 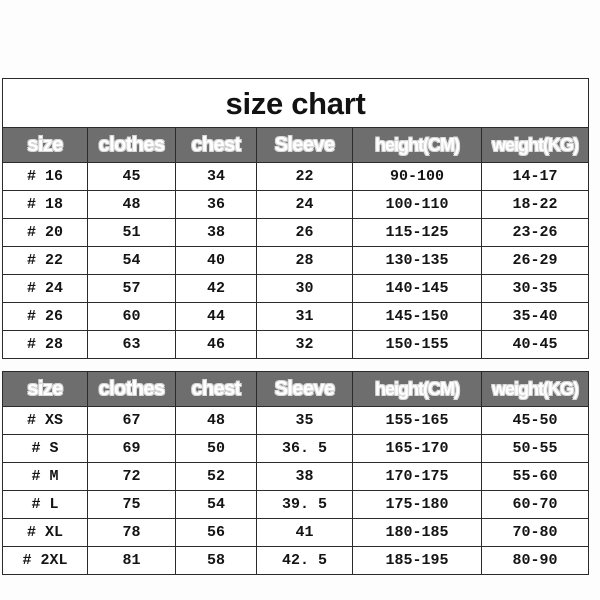 I want to click on cell-weight: 30-35, so click(x=535, y=288).